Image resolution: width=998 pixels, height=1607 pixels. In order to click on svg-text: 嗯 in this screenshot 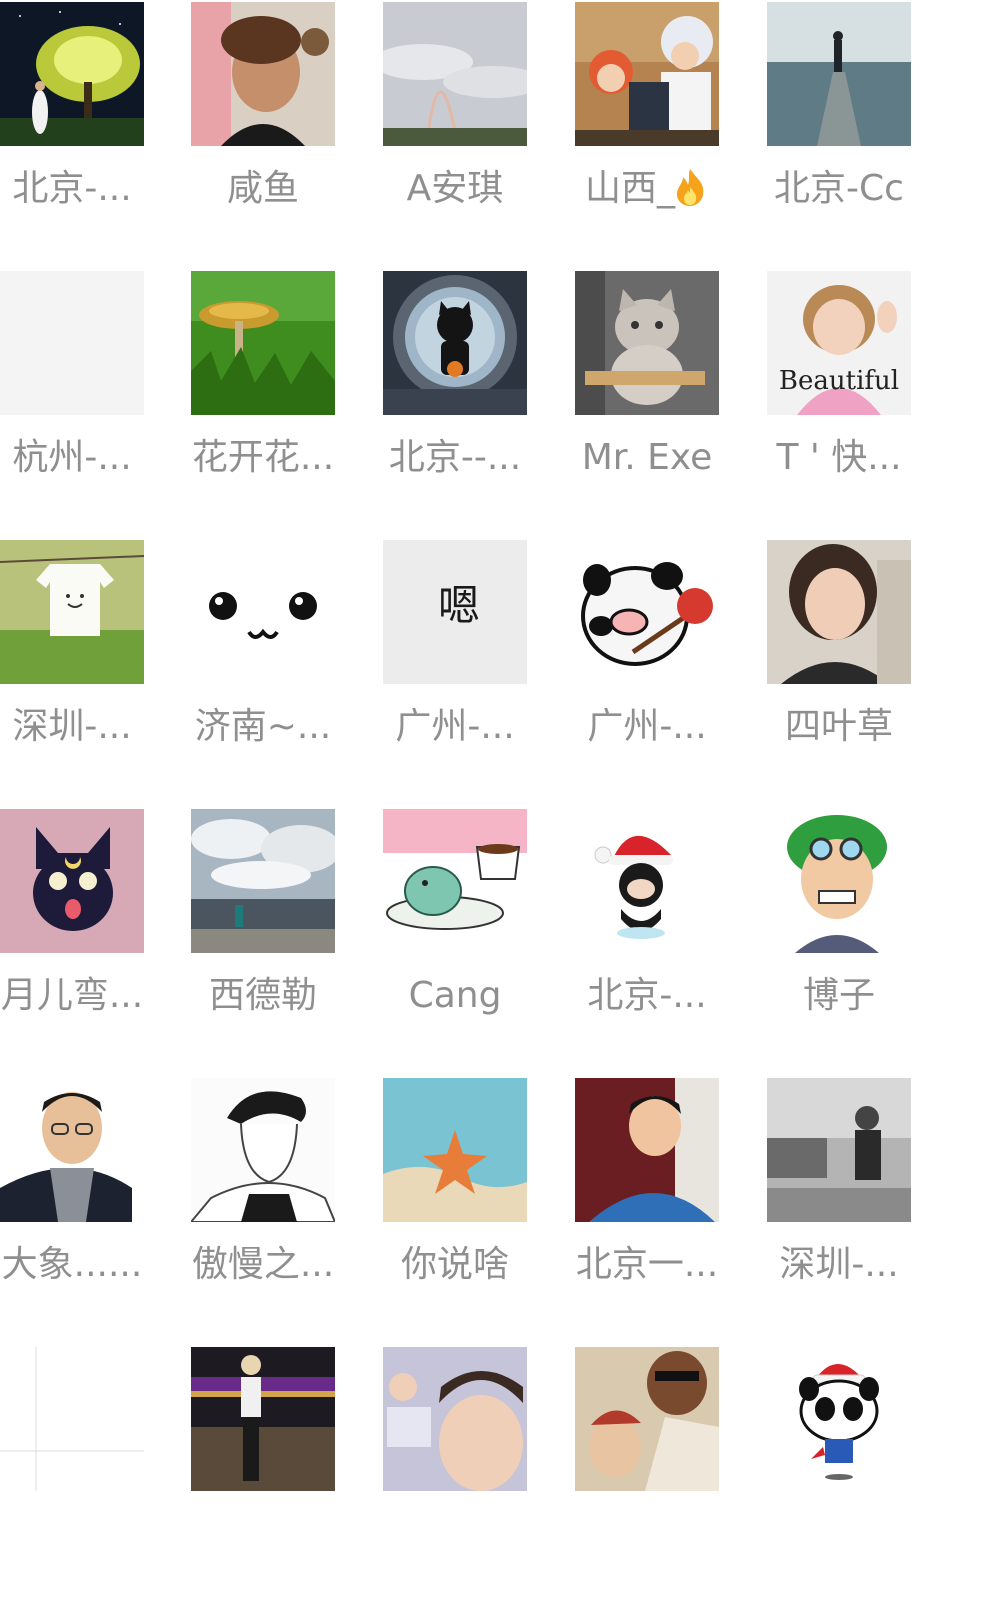, I will do `click(459, 605)`.